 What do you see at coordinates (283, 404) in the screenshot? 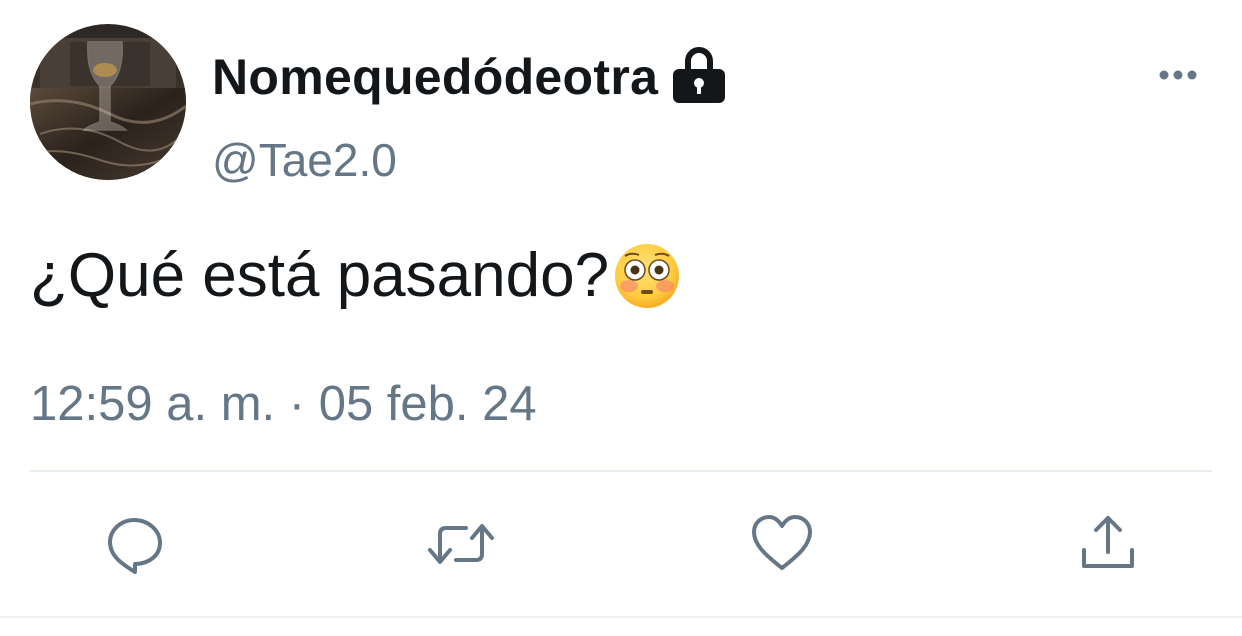
I see `tweet-timestamp: 12:59 a. m. · 05 feb. 24` at bounding box center [283, 404].